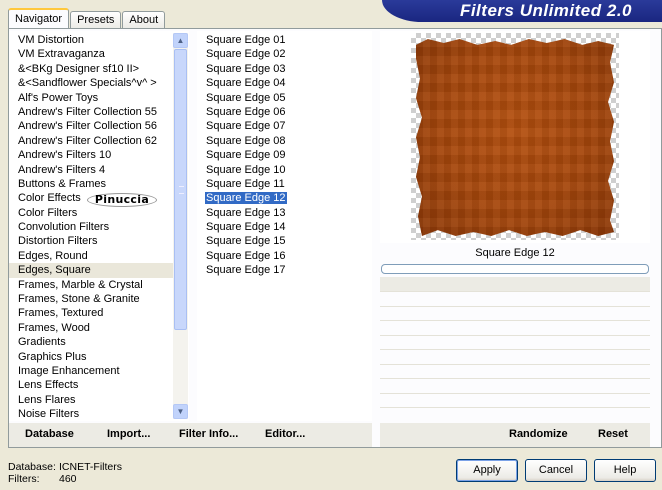 The width and height of the screenshot is (662, 490). I want to click on tab-strip: Navigator Presets About, so click(87, 18).